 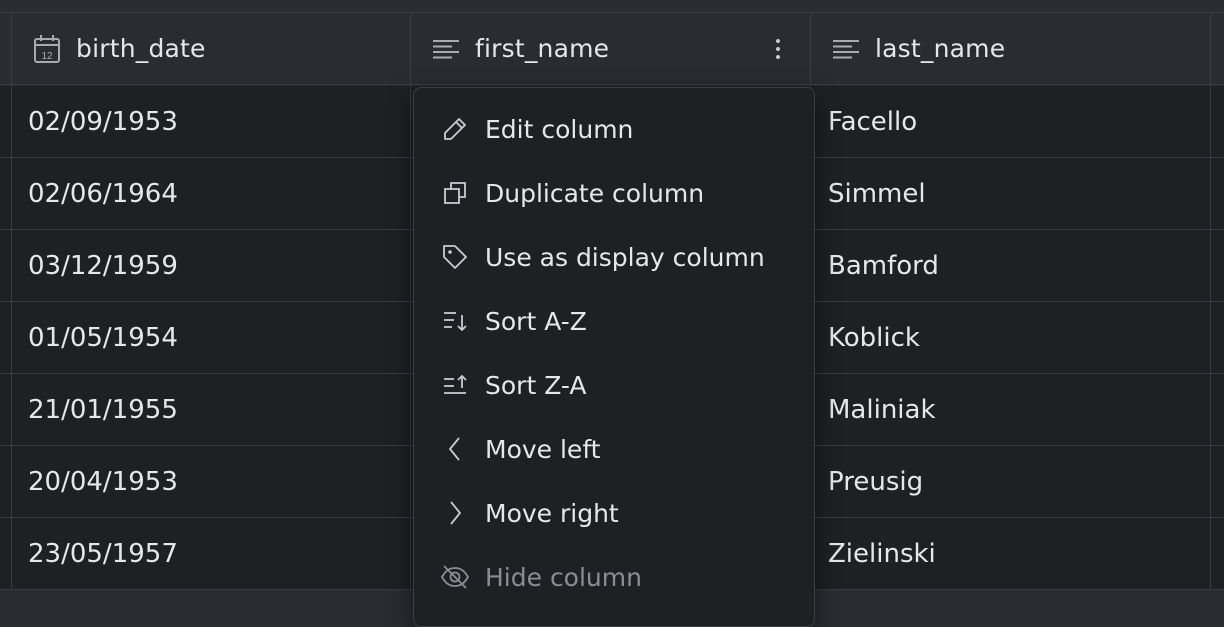 I want to click on cell-last-name: Facello, so click(x=1011, y=122).